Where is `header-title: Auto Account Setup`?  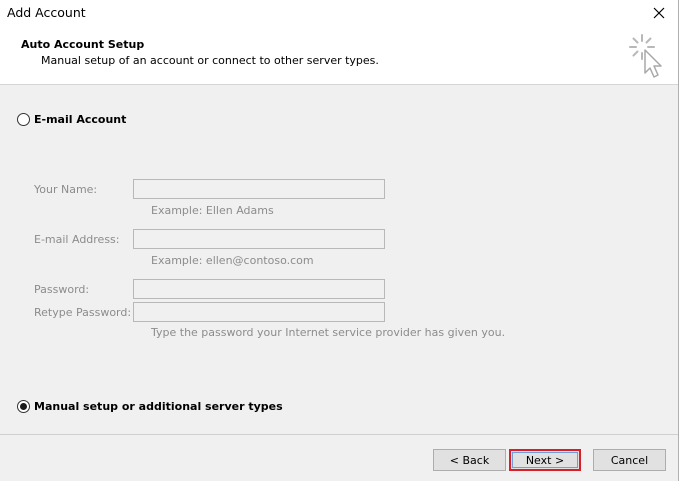 header-title: Auto Account Setup is located at coordinates (83, 44).